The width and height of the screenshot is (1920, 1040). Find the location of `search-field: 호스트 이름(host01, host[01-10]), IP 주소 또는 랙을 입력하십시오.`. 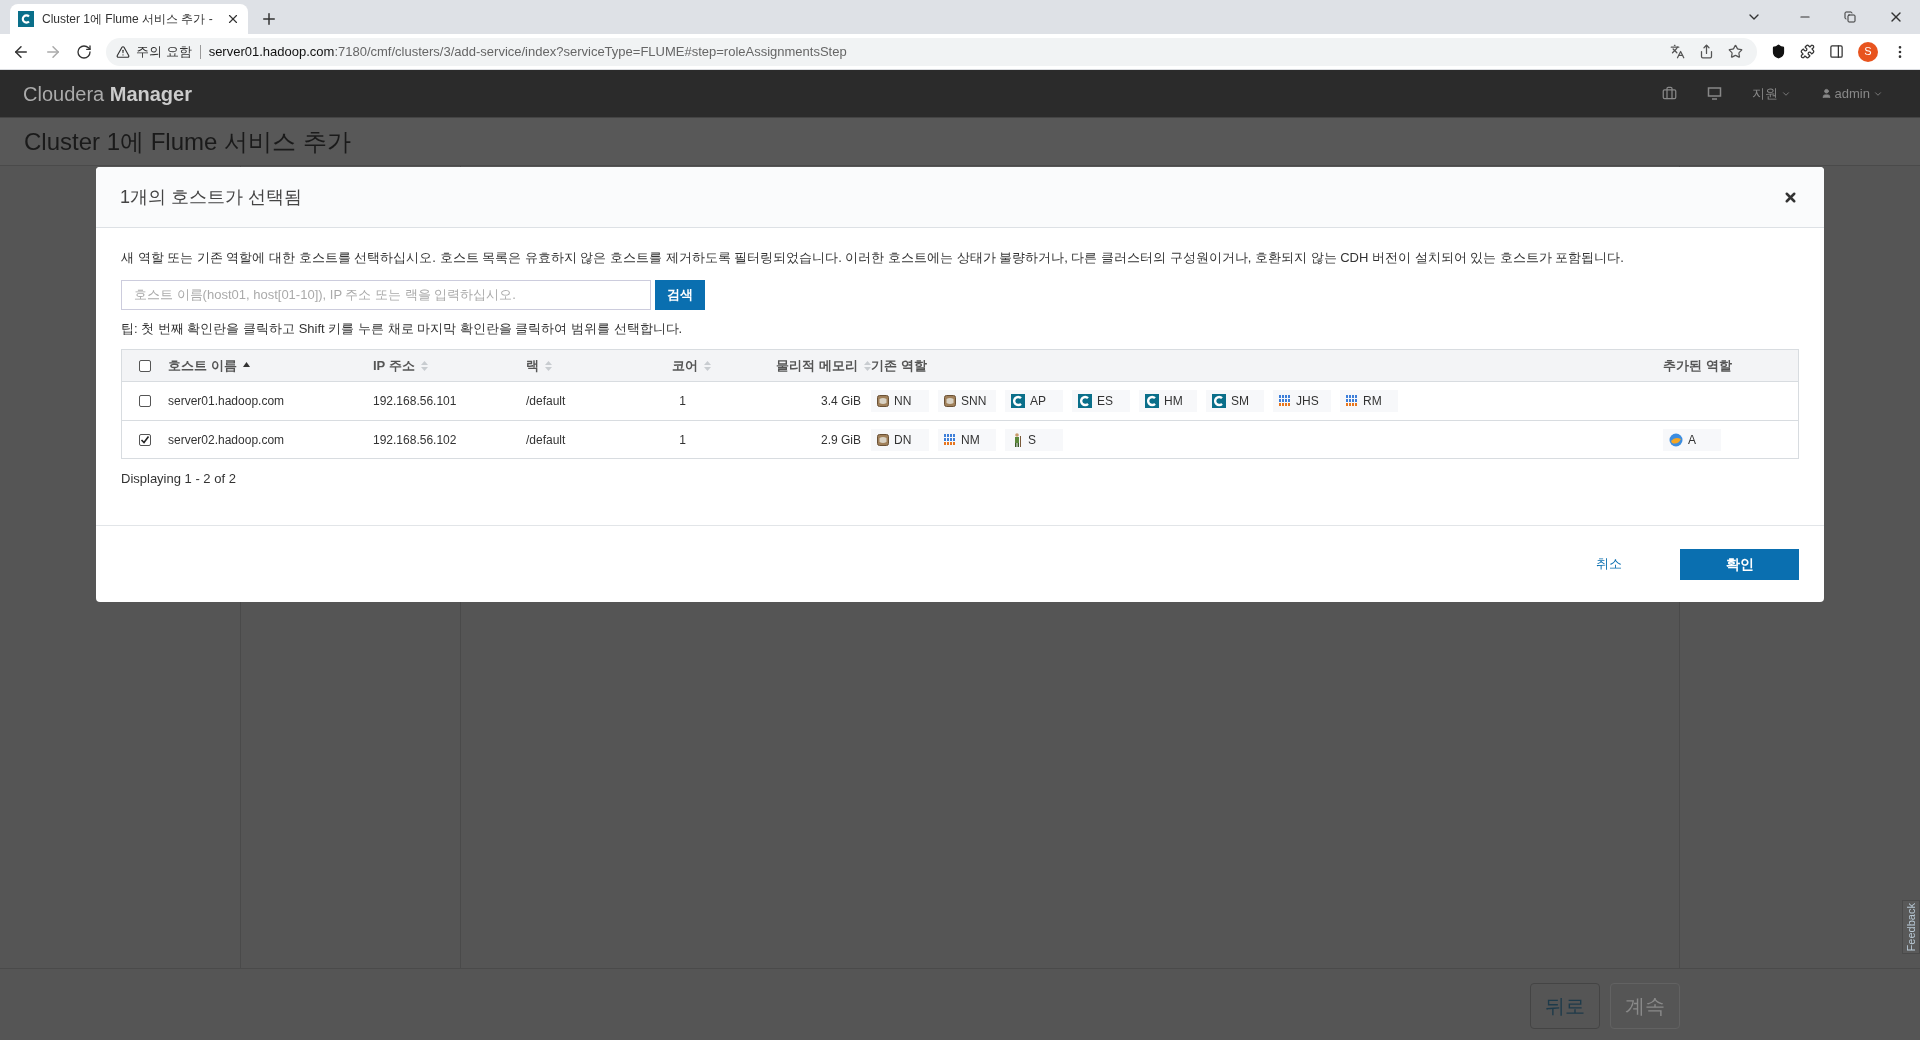

search-field: 호스트 이름(host01, host[01-10]), IP 주소 또는 랙을 입력하십시오. is located at coordinates (386, 294).